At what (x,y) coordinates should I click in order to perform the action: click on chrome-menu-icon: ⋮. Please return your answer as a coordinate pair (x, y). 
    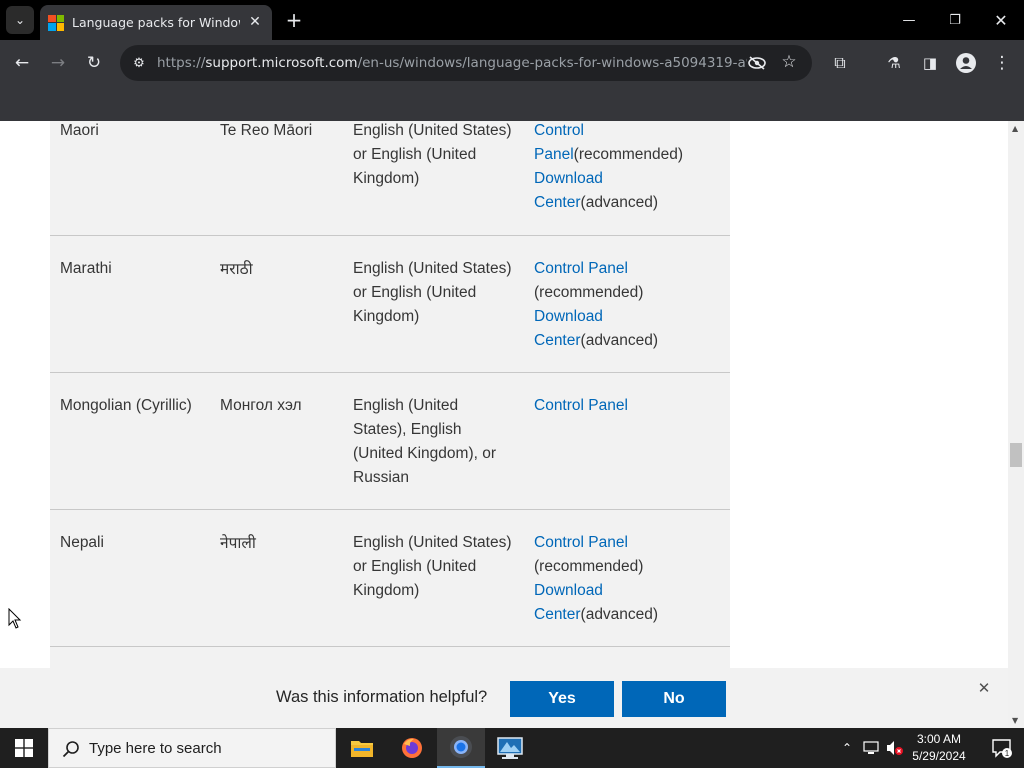
    Looking at the image, I should click on (1002, 63).